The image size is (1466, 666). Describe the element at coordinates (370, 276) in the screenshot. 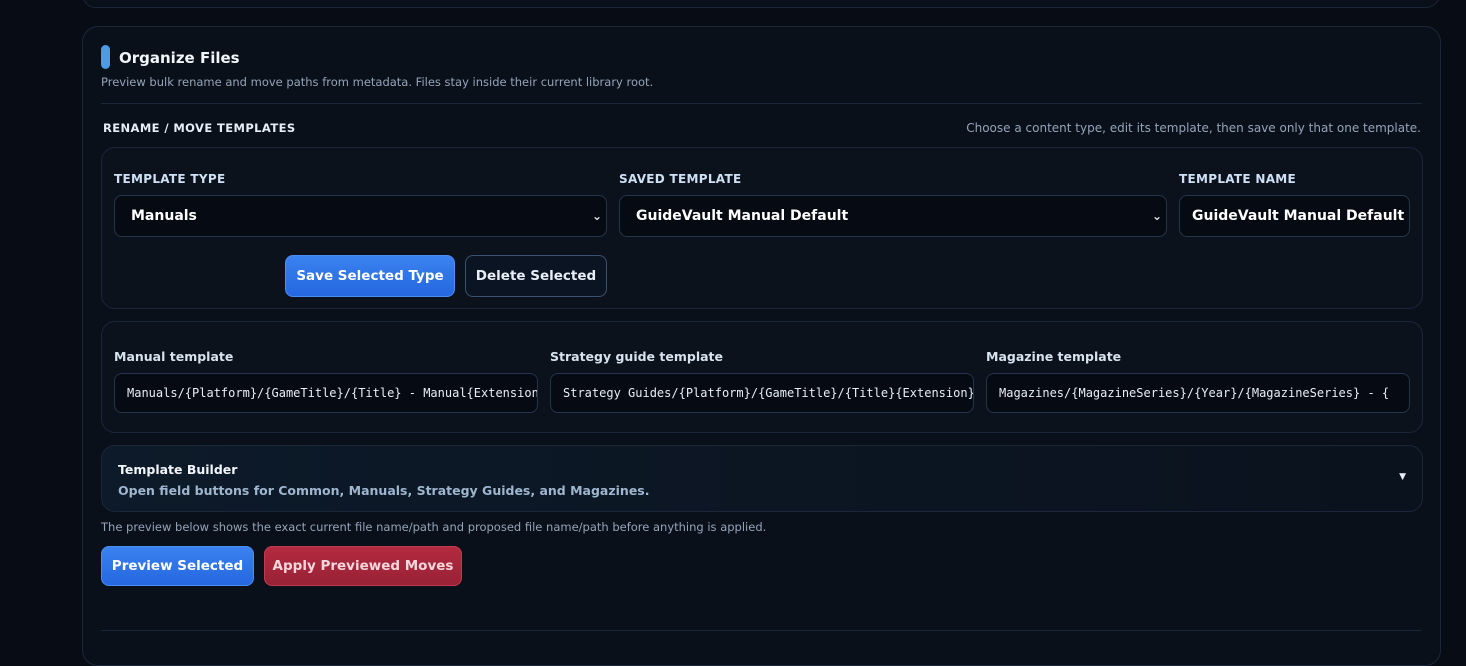

I see `save-selected-type-button: Save Selected Type` at that location.